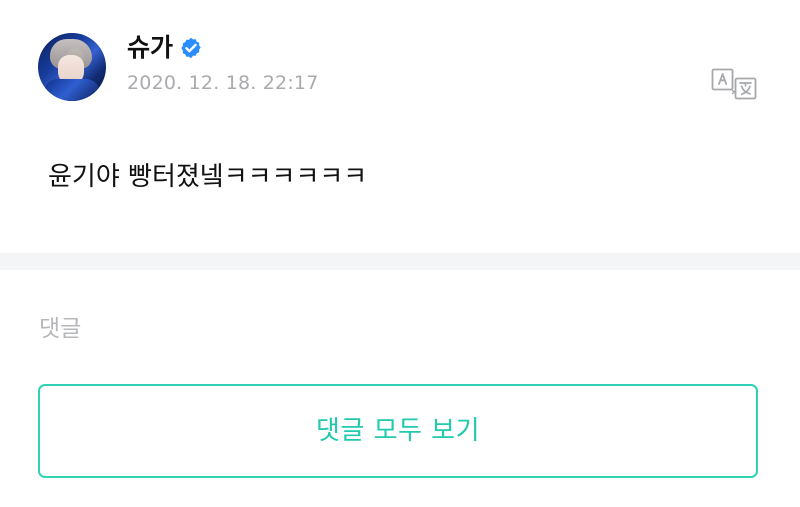 This screenshot has width=800, height=507. I want to click on author-line: 슈가, so click(165, 47).